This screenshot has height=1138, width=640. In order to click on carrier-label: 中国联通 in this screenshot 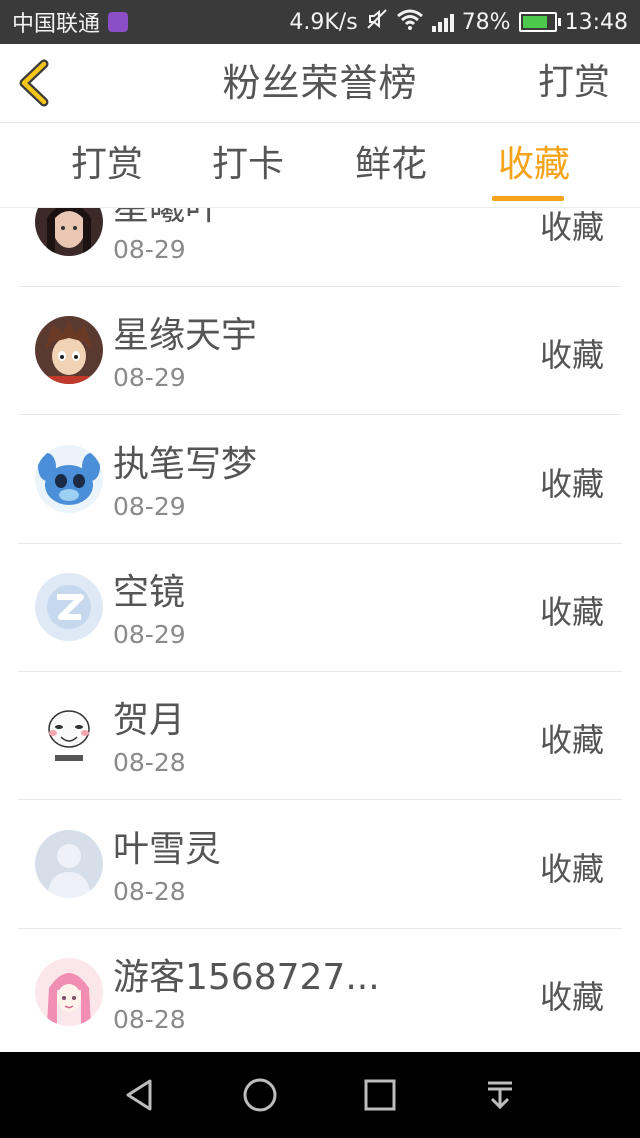, I will do `click(56, 24)`.